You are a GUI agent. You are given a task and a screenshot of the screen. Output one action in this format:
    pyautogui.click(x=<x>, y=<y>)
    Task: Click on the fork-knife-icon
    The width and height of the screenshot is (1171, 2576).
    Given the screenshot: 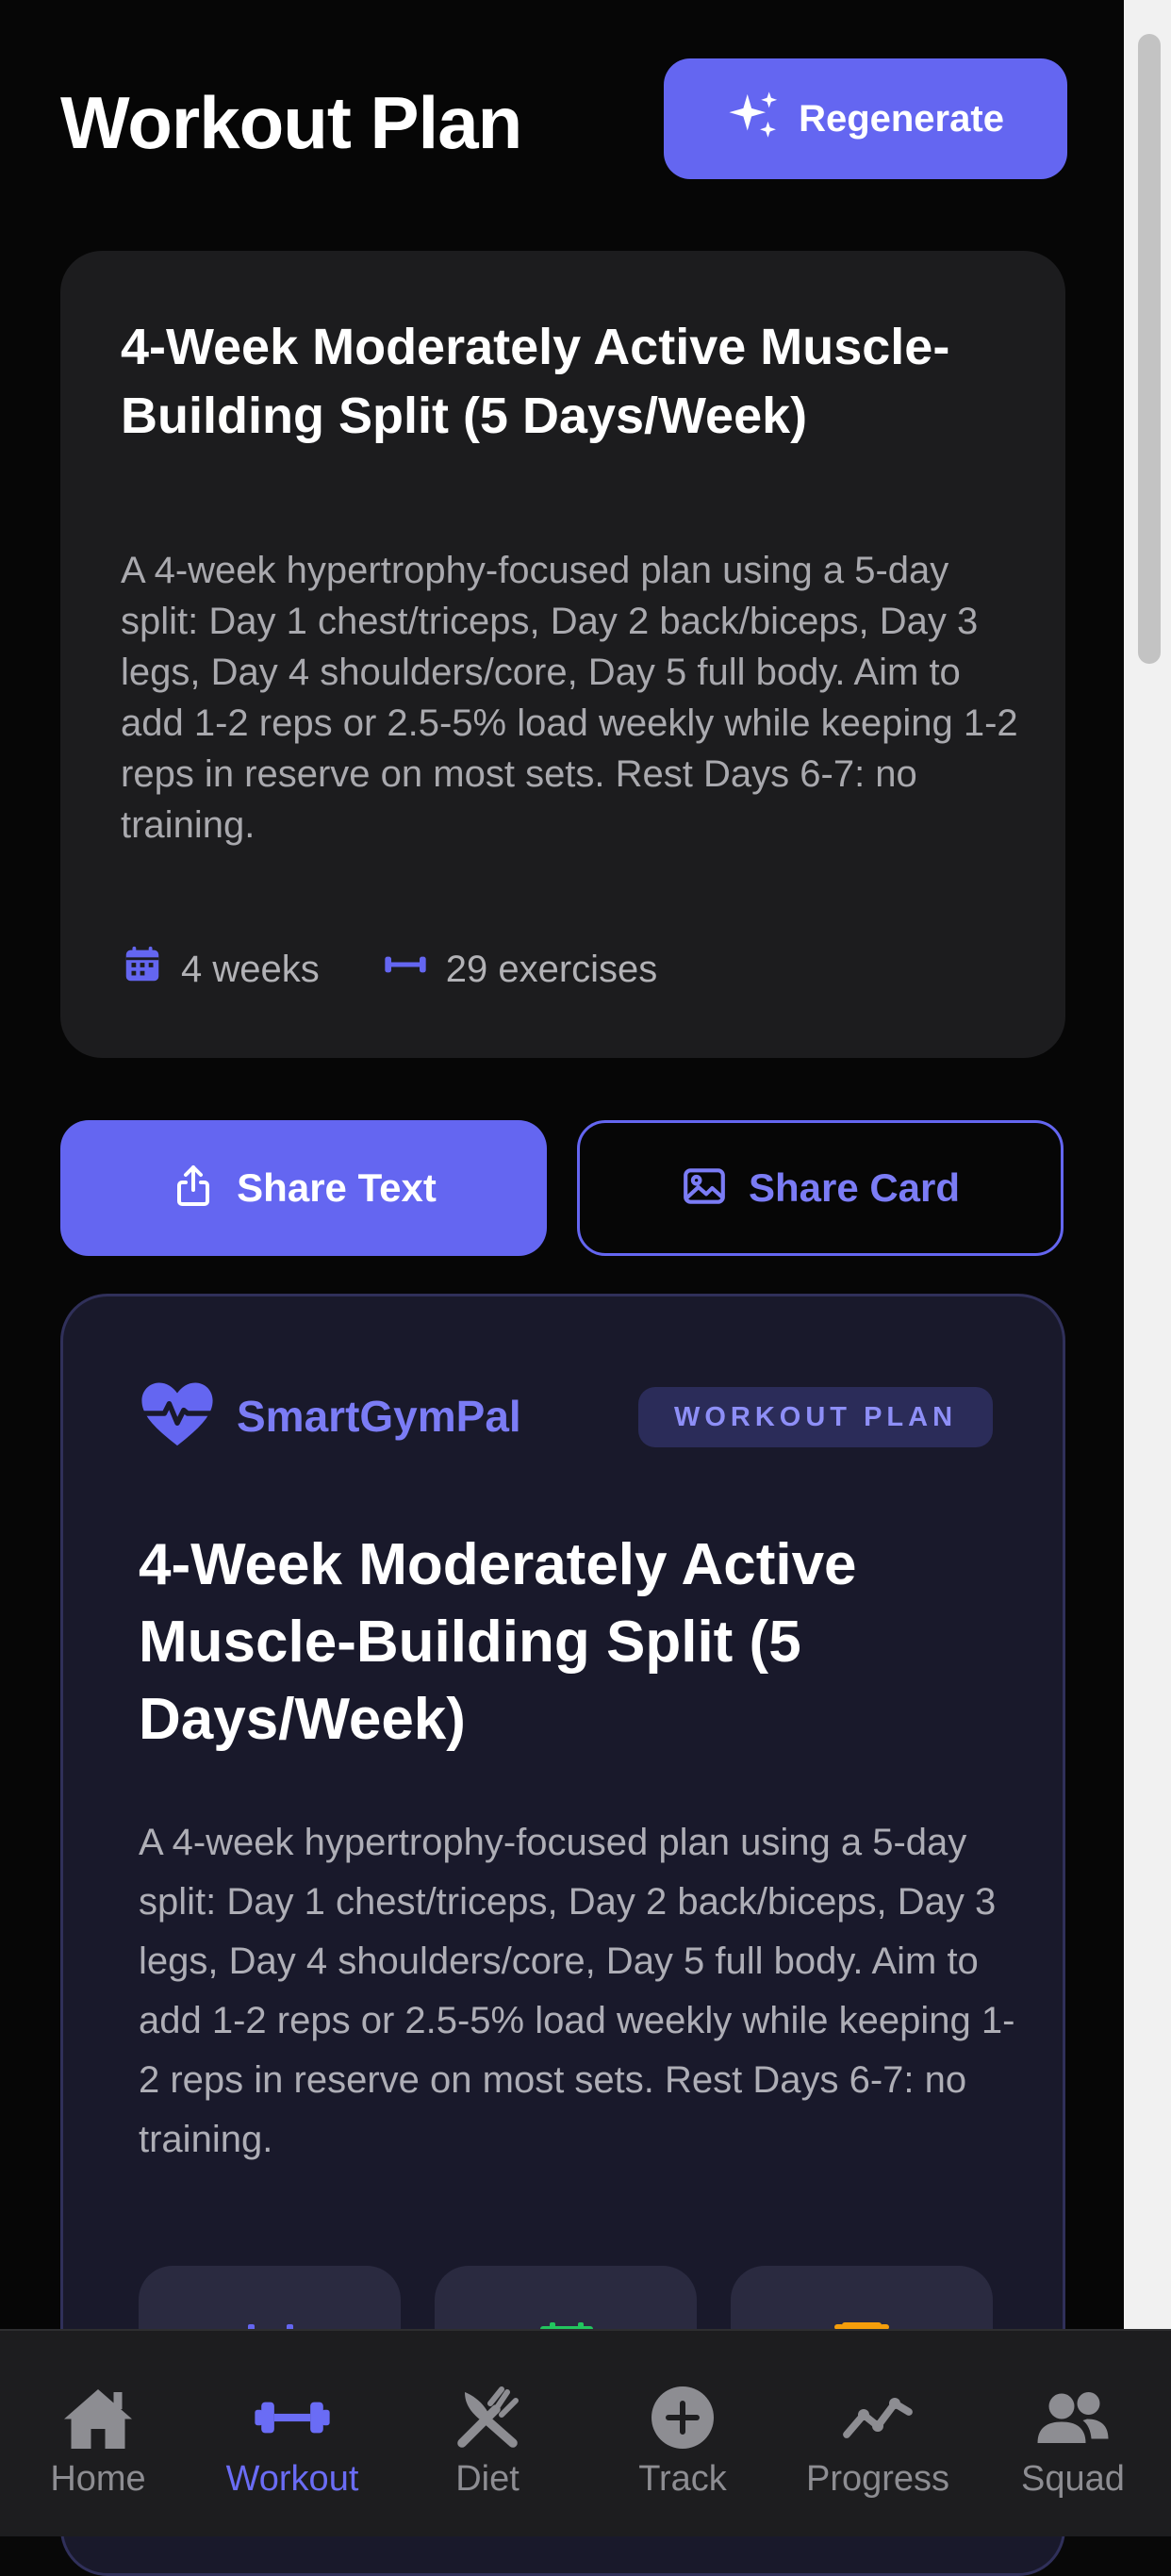 What is the action you would take?
    pyautogui.click(x=488, y=2417)
    